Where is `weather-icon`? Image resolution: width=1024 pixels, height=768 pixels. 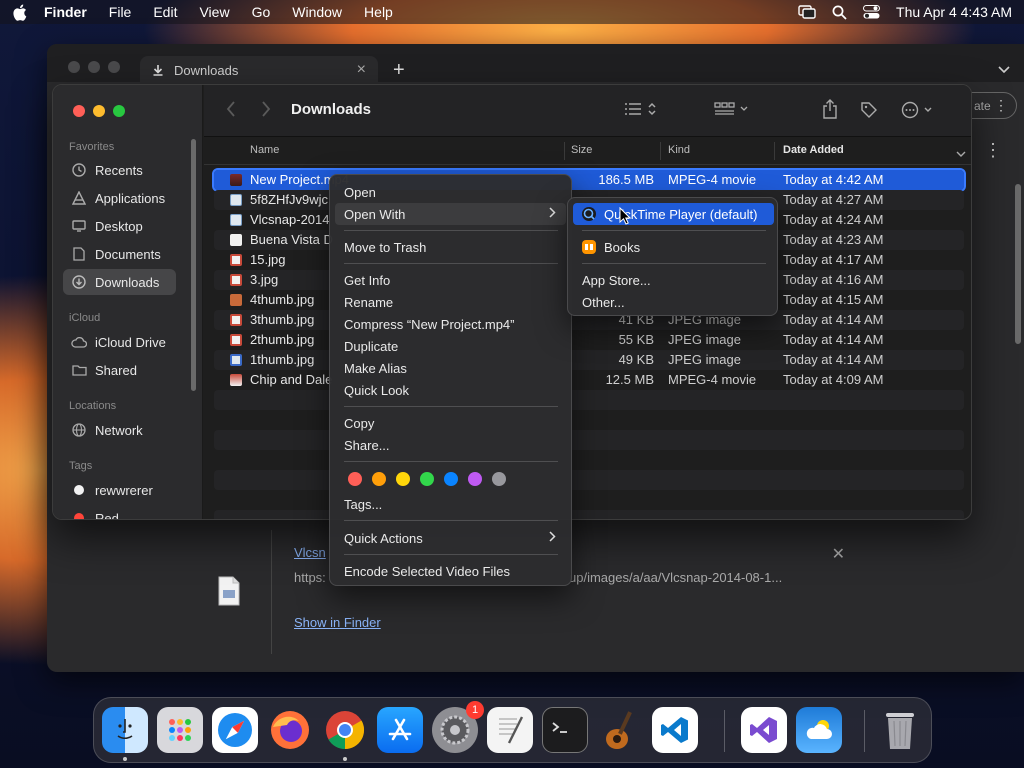
weather-icon is located at coordinates (819, 730).